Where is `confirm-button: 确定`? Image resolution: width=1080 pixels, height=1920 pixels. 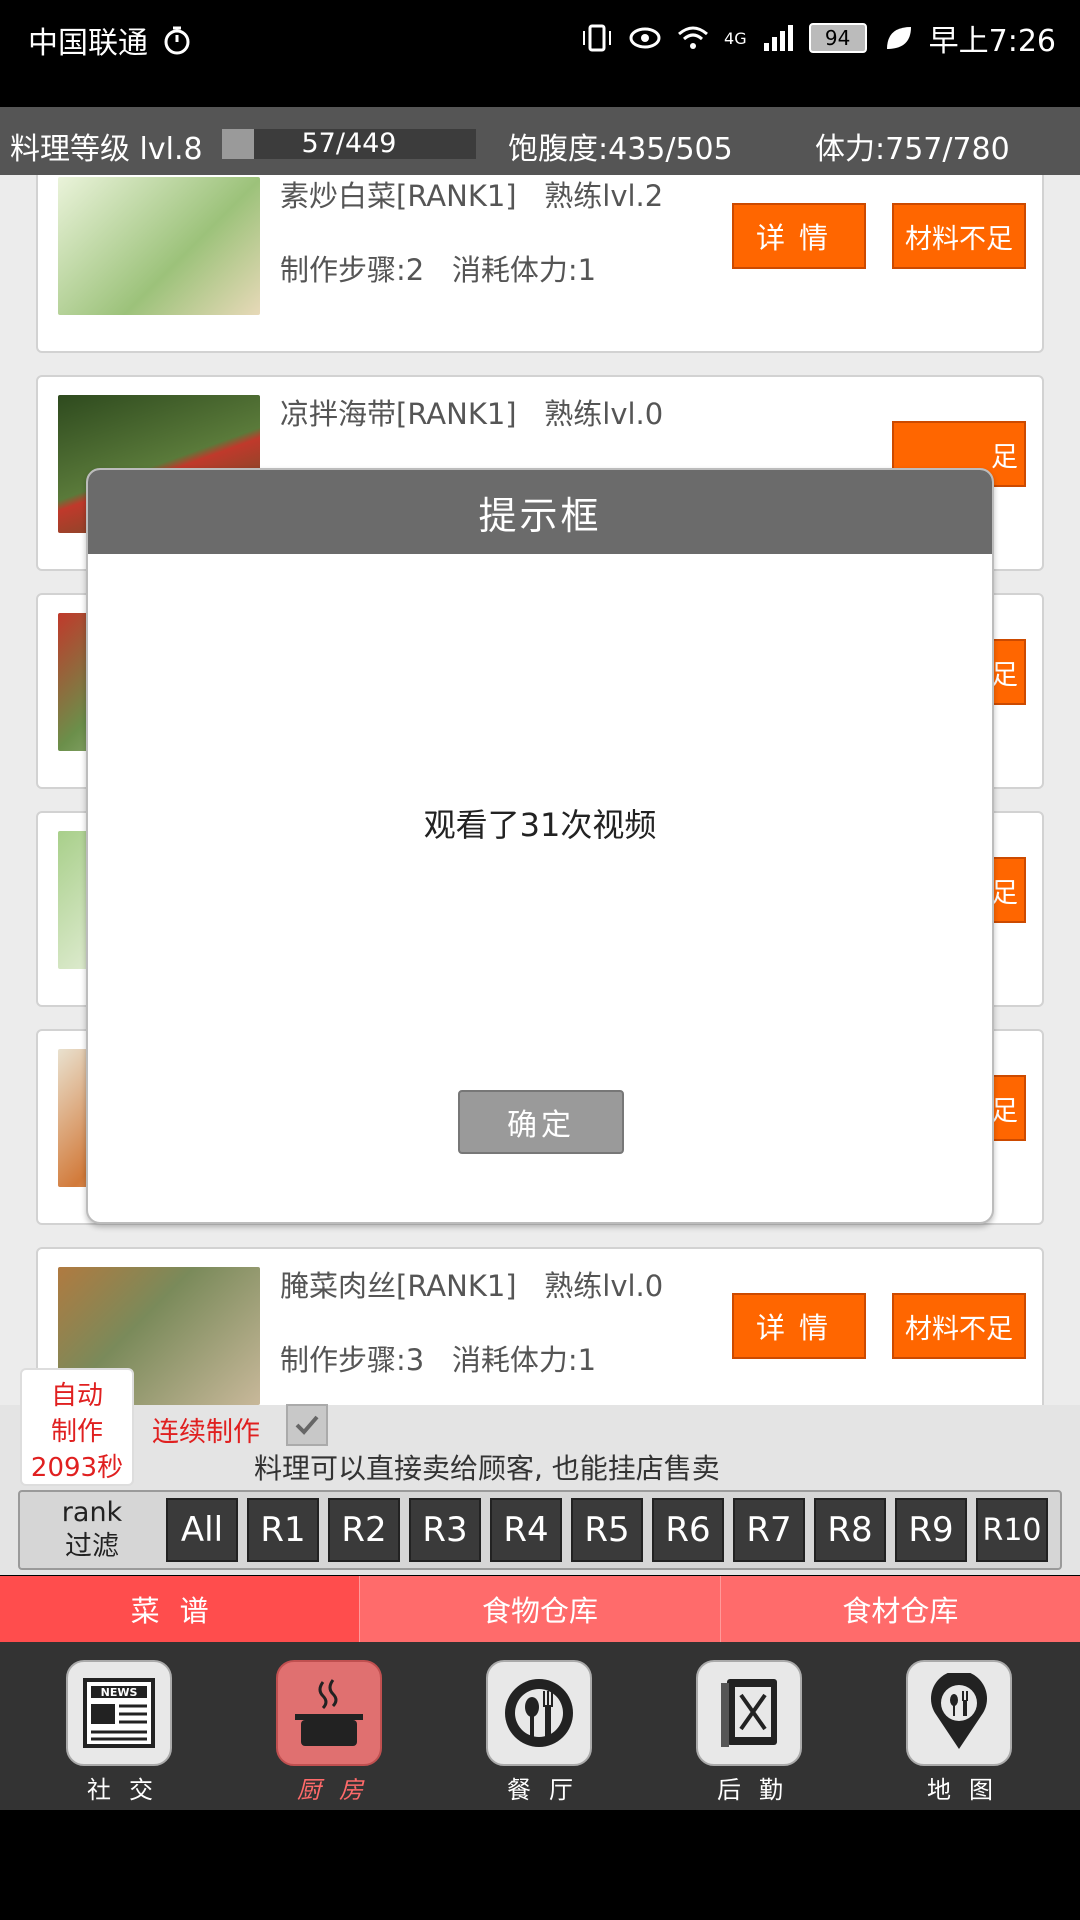 confirm-button: 确定 is located at coordinates (541, 1122).